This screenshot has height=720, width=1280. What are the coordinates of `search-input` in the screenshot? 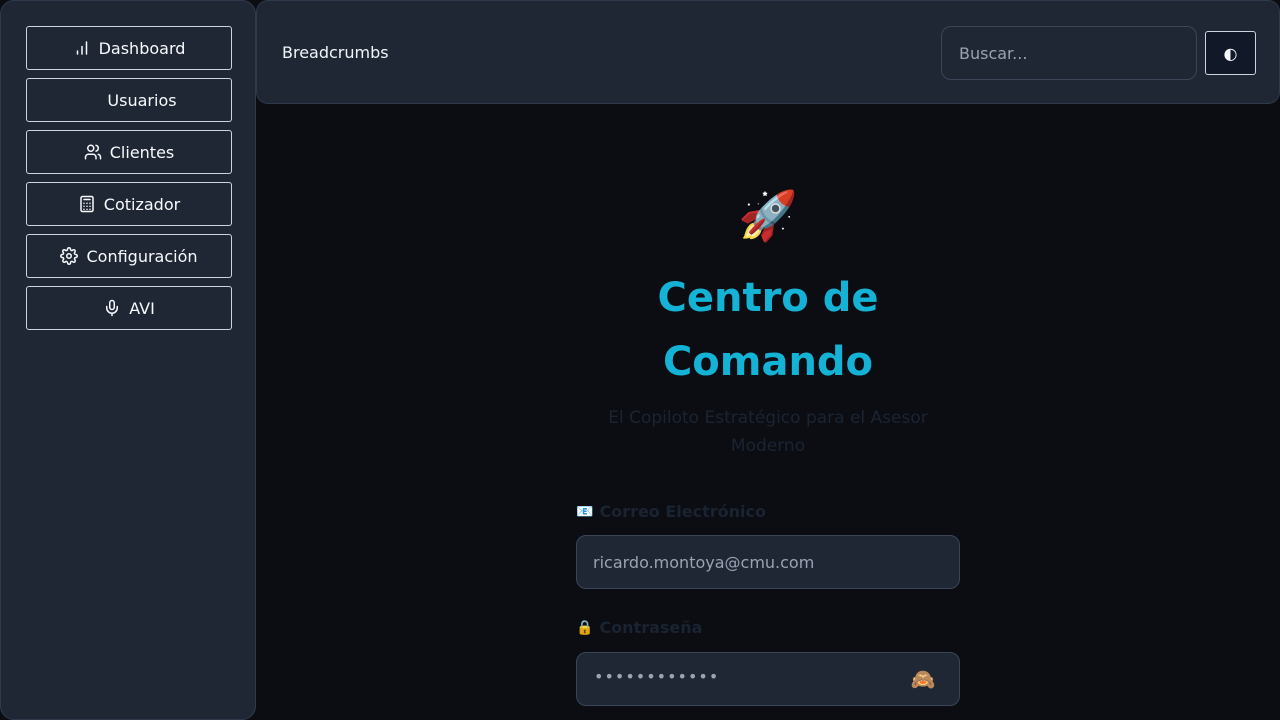 It's located at (1069, 53).